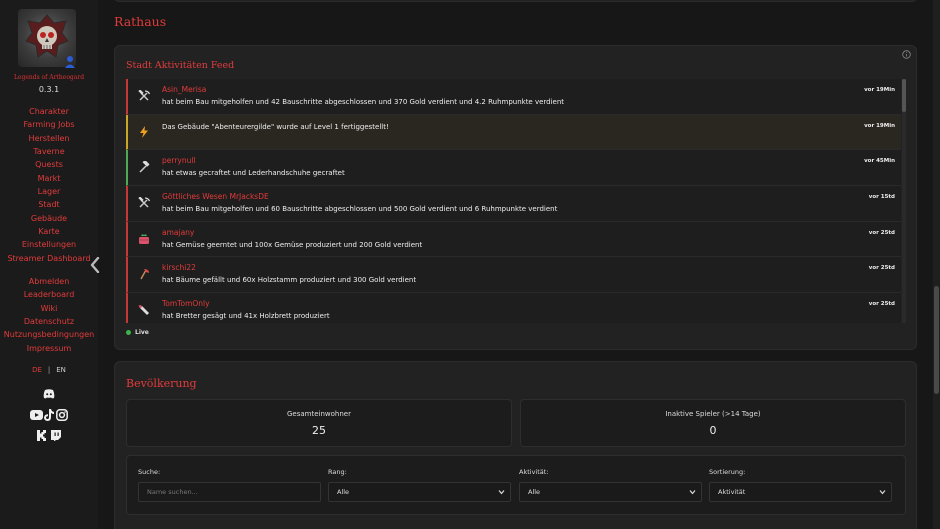  What do you see at coordinates (713, 423) in the screenshot?
I see `inactive-players-stat: Inaktive Spieler (>14 Tage) 0` at bounding box center [713, 423].